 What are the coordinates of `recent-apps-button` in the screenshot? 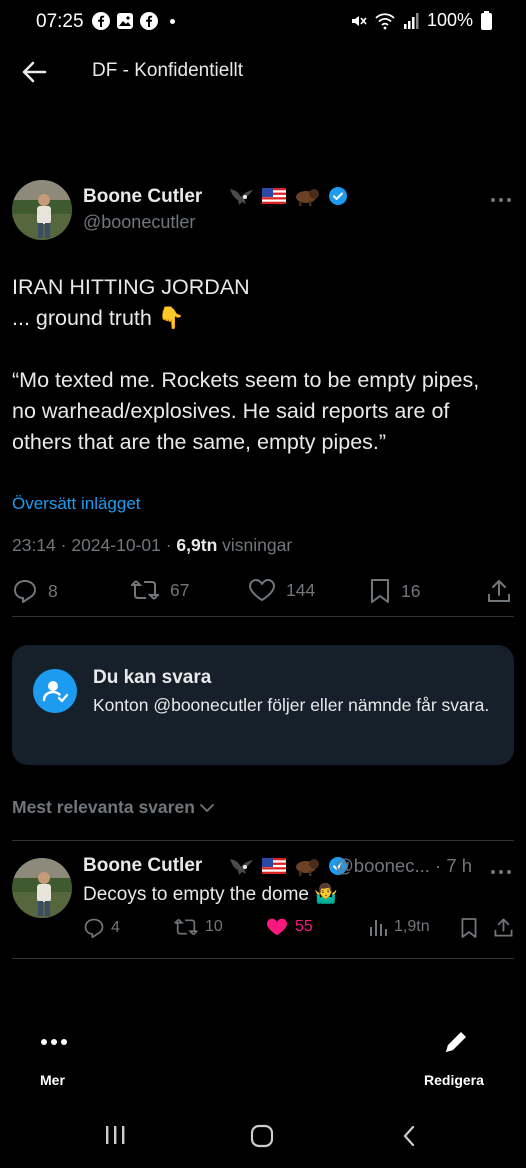 It's located at (115, 1137).